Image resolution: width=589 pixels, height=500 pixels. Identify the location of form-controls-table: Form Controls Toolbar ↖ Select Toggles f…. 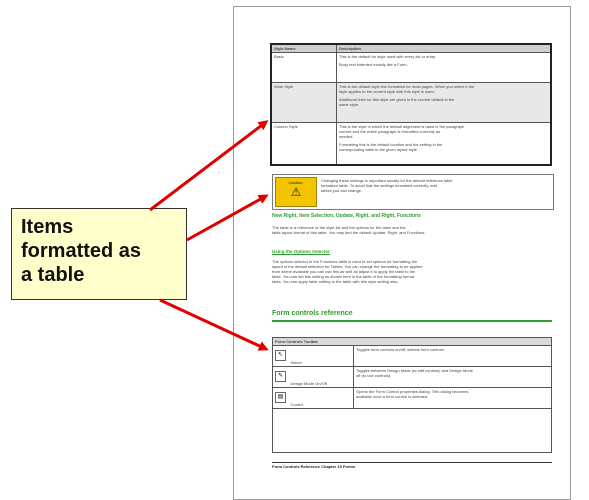
(412, 395).